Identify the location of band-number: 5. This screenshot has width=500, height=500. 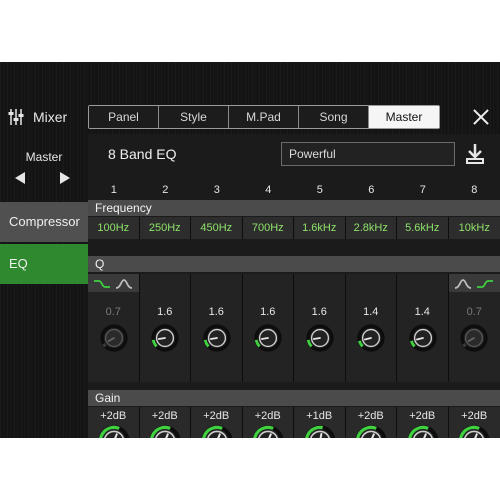
(319, 190).